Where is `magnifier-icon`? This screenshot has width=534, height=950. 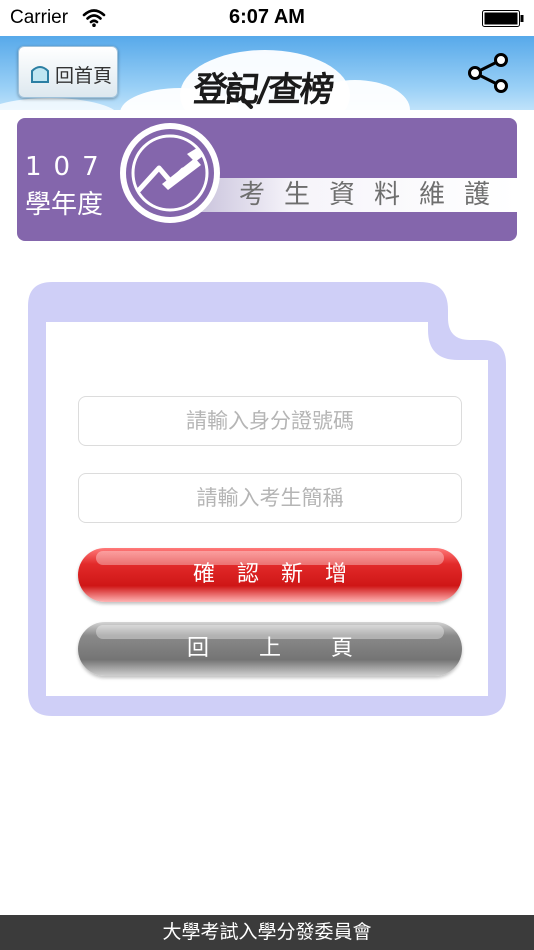
magnifier-icon is located at coordinates (239, 95).